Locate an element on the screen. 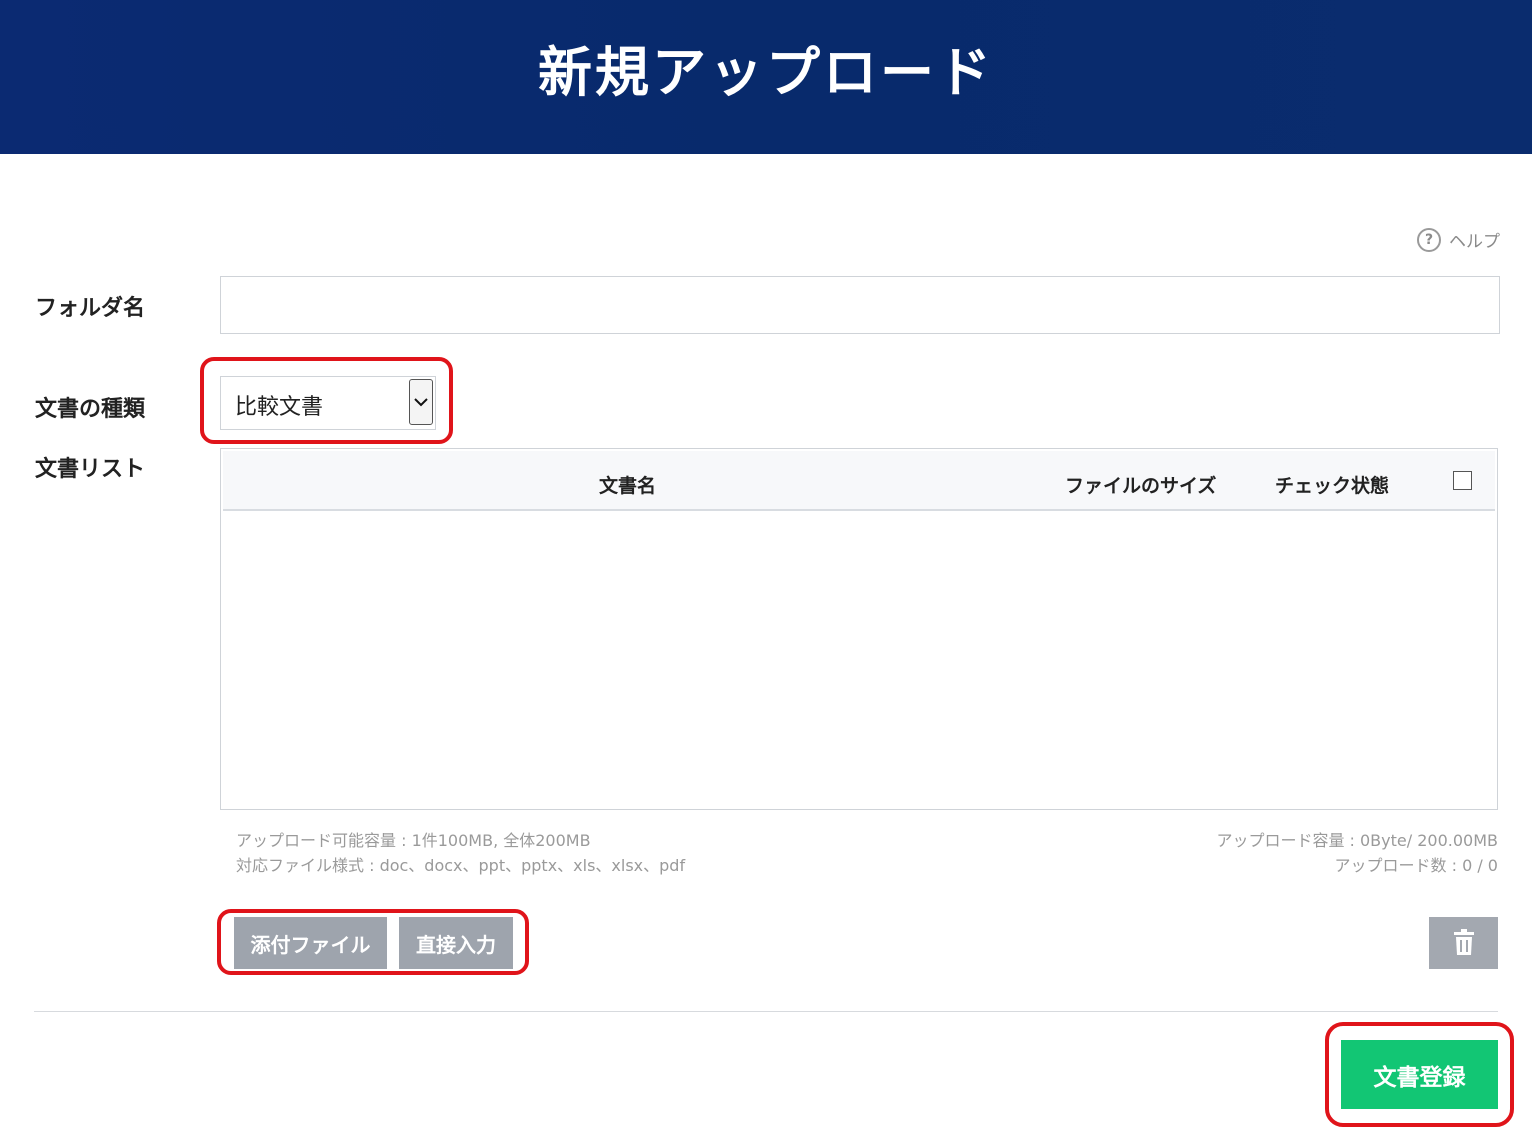  doc-list-header: 文書名 ファイルのサイズ チェック状態 is located at coordinates (859, 481).